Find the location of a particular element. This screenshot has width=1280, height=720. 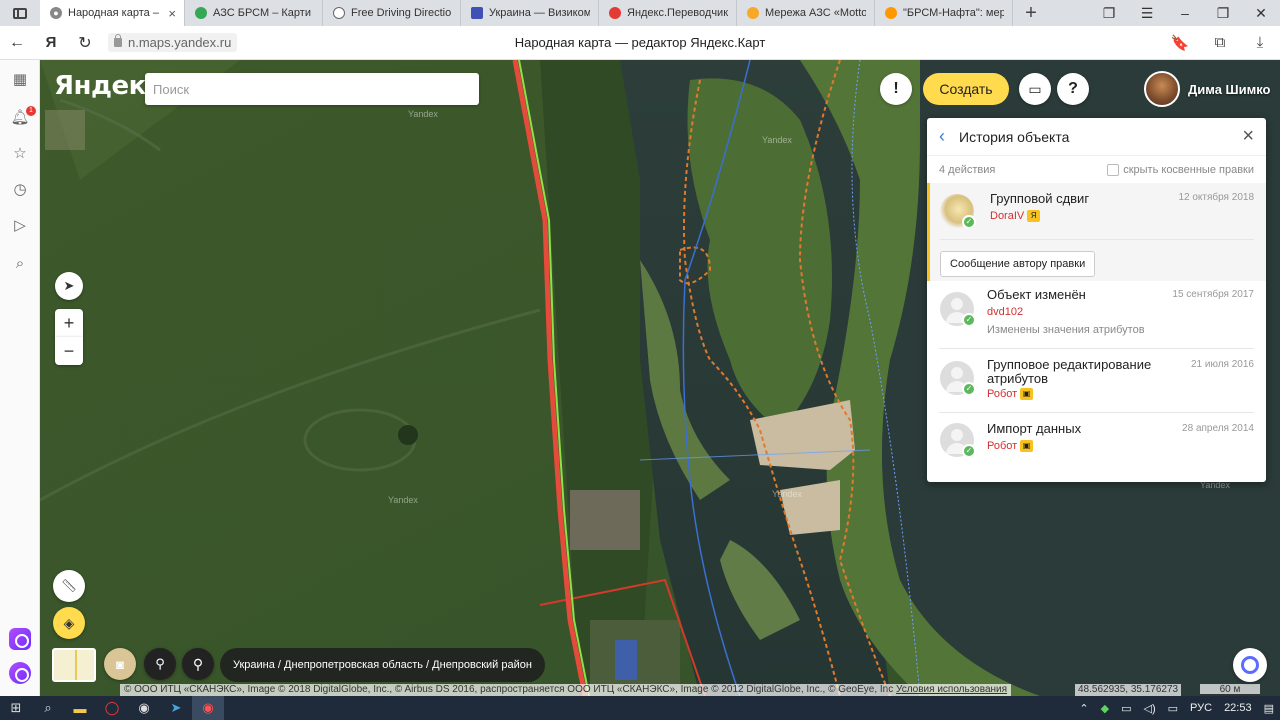

minimize-icon: – is located at coordinates (1185, 13).